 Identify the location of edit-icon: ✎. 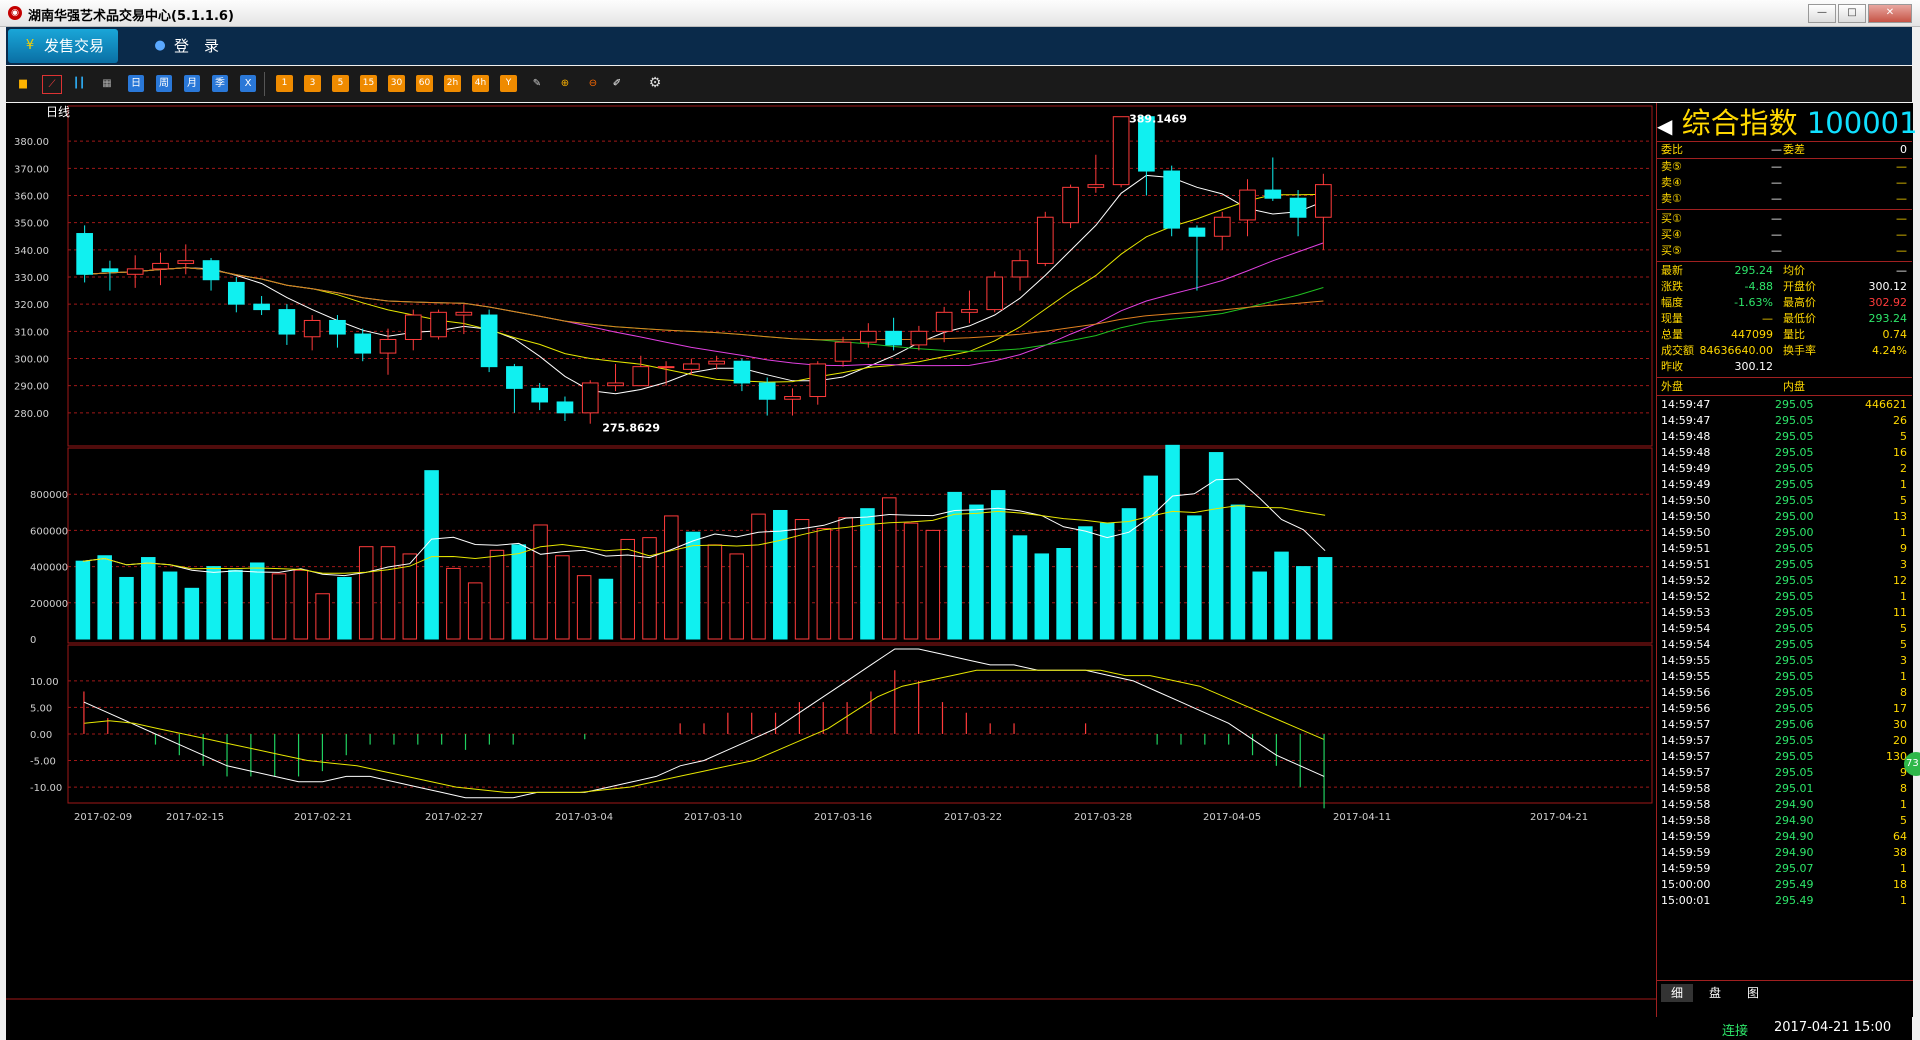
(537, 83).